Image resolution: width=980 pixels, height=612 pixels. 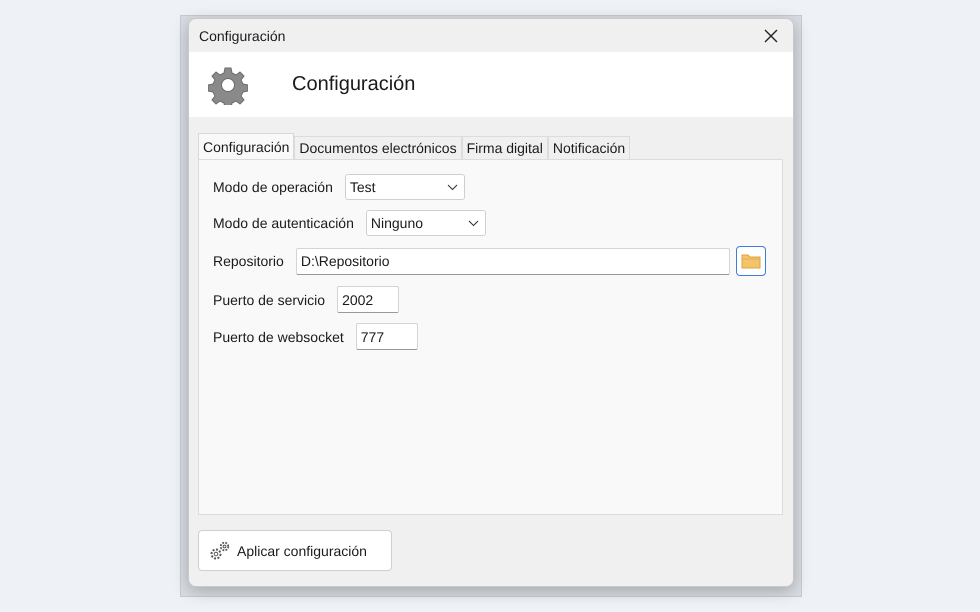 What do you see at coordinates (269, 300) in the screenshot?
I see `field-label: Puerto de servicio` at bounding box center [269, 300].